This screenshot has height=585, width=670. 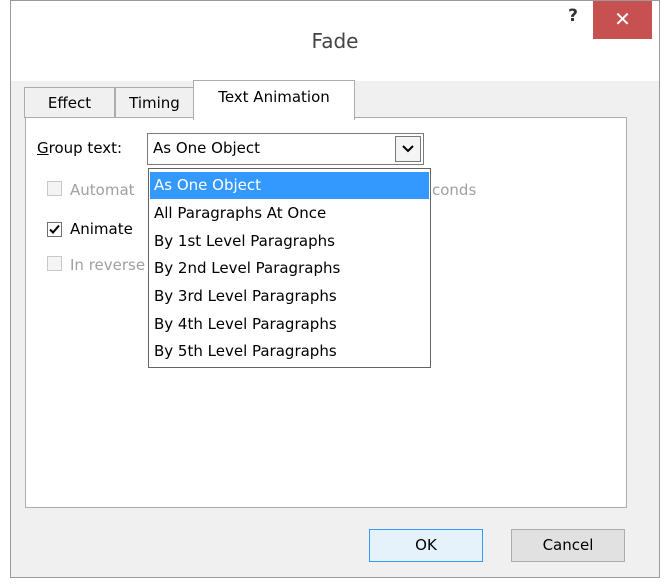 I want to click on automatic-label: Automat, so click(x=102, y=190).